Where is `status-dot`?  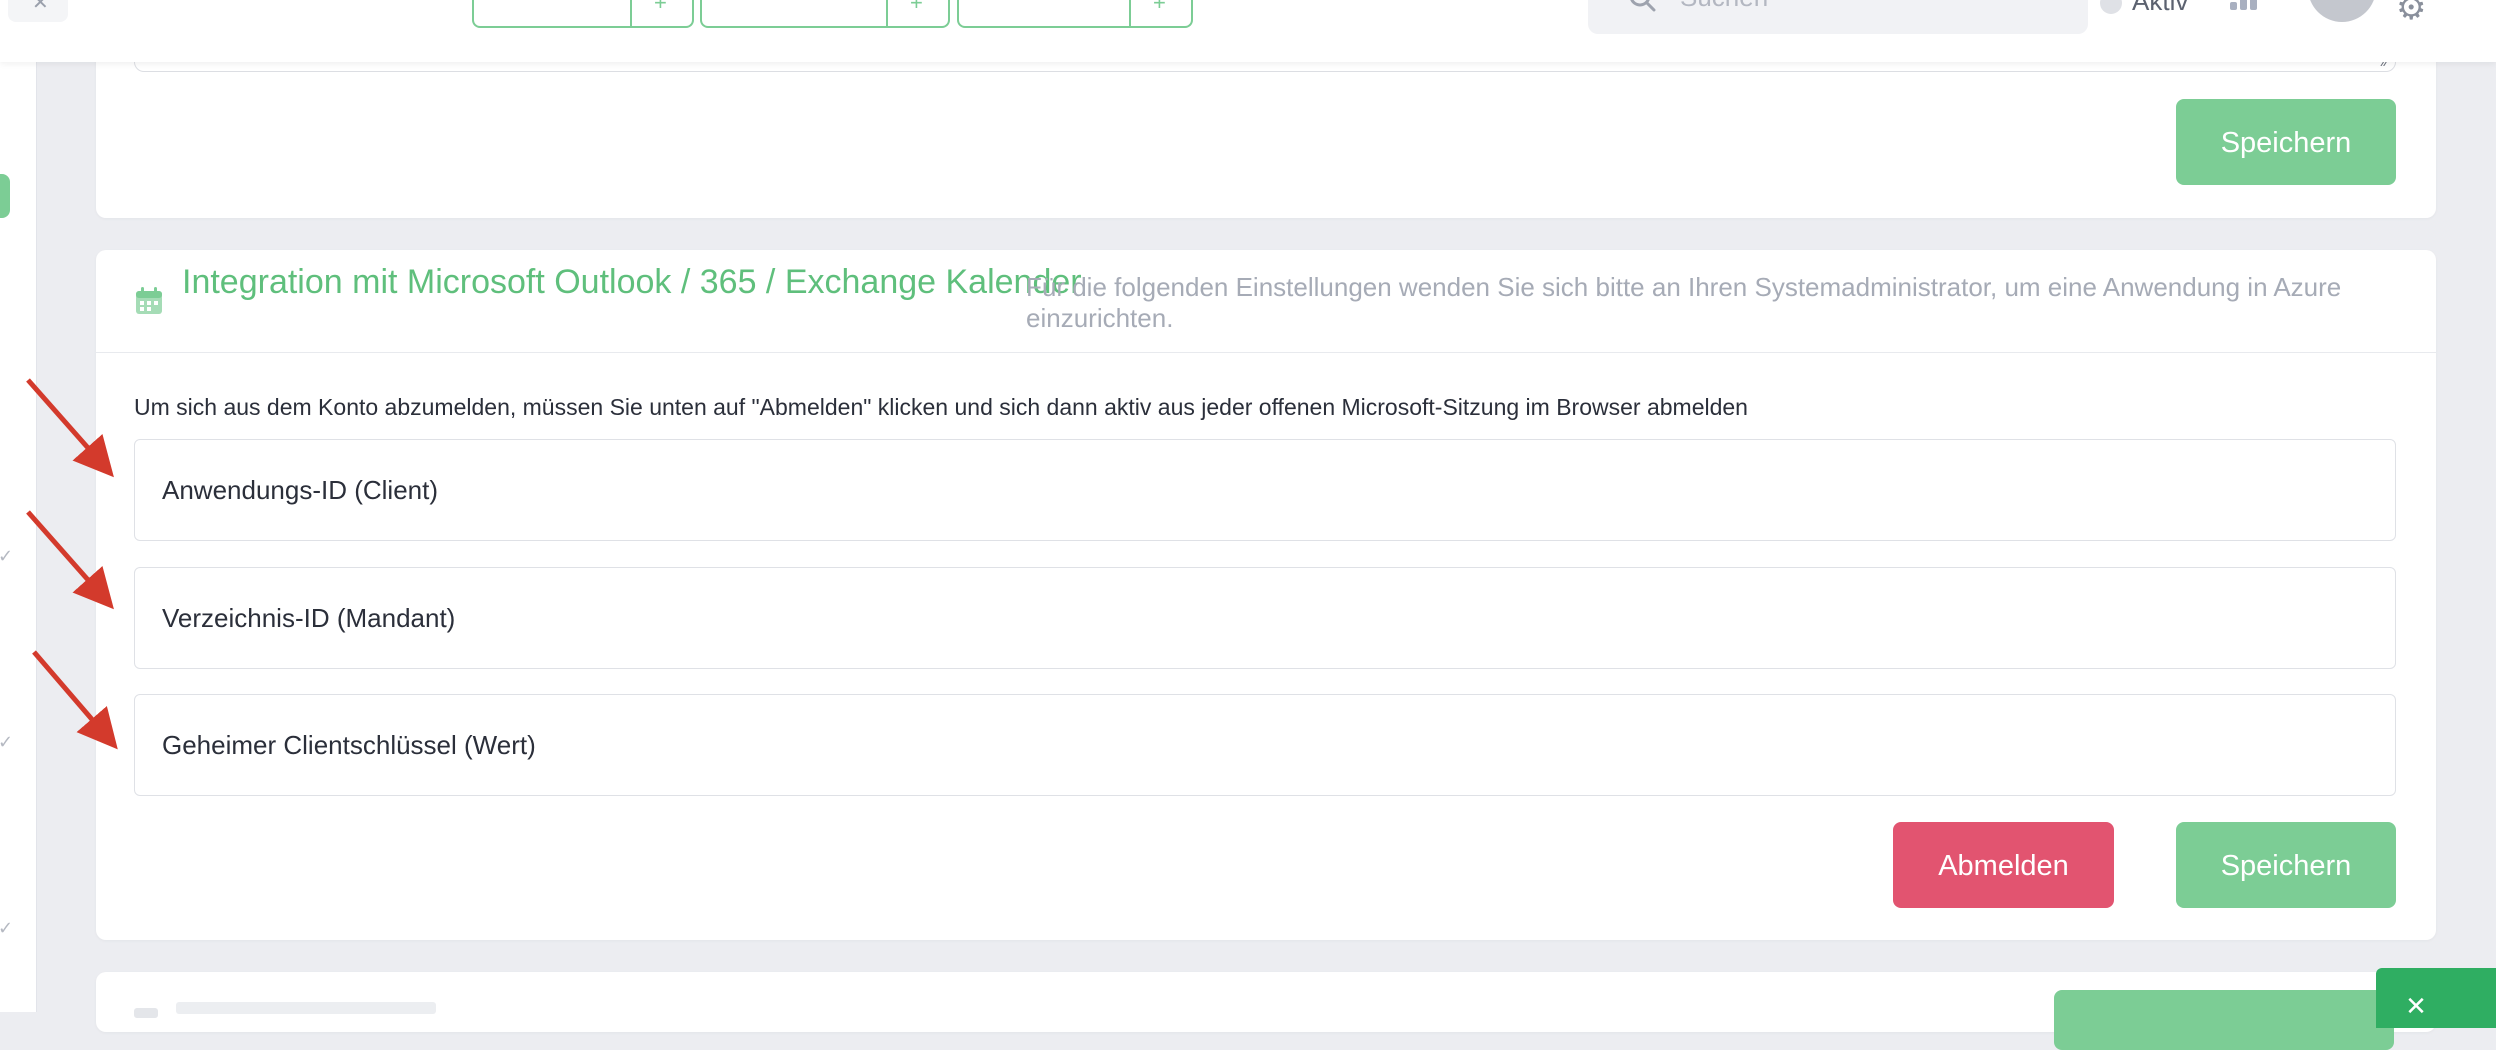
status-dot is located at coordinates (2111, 7).